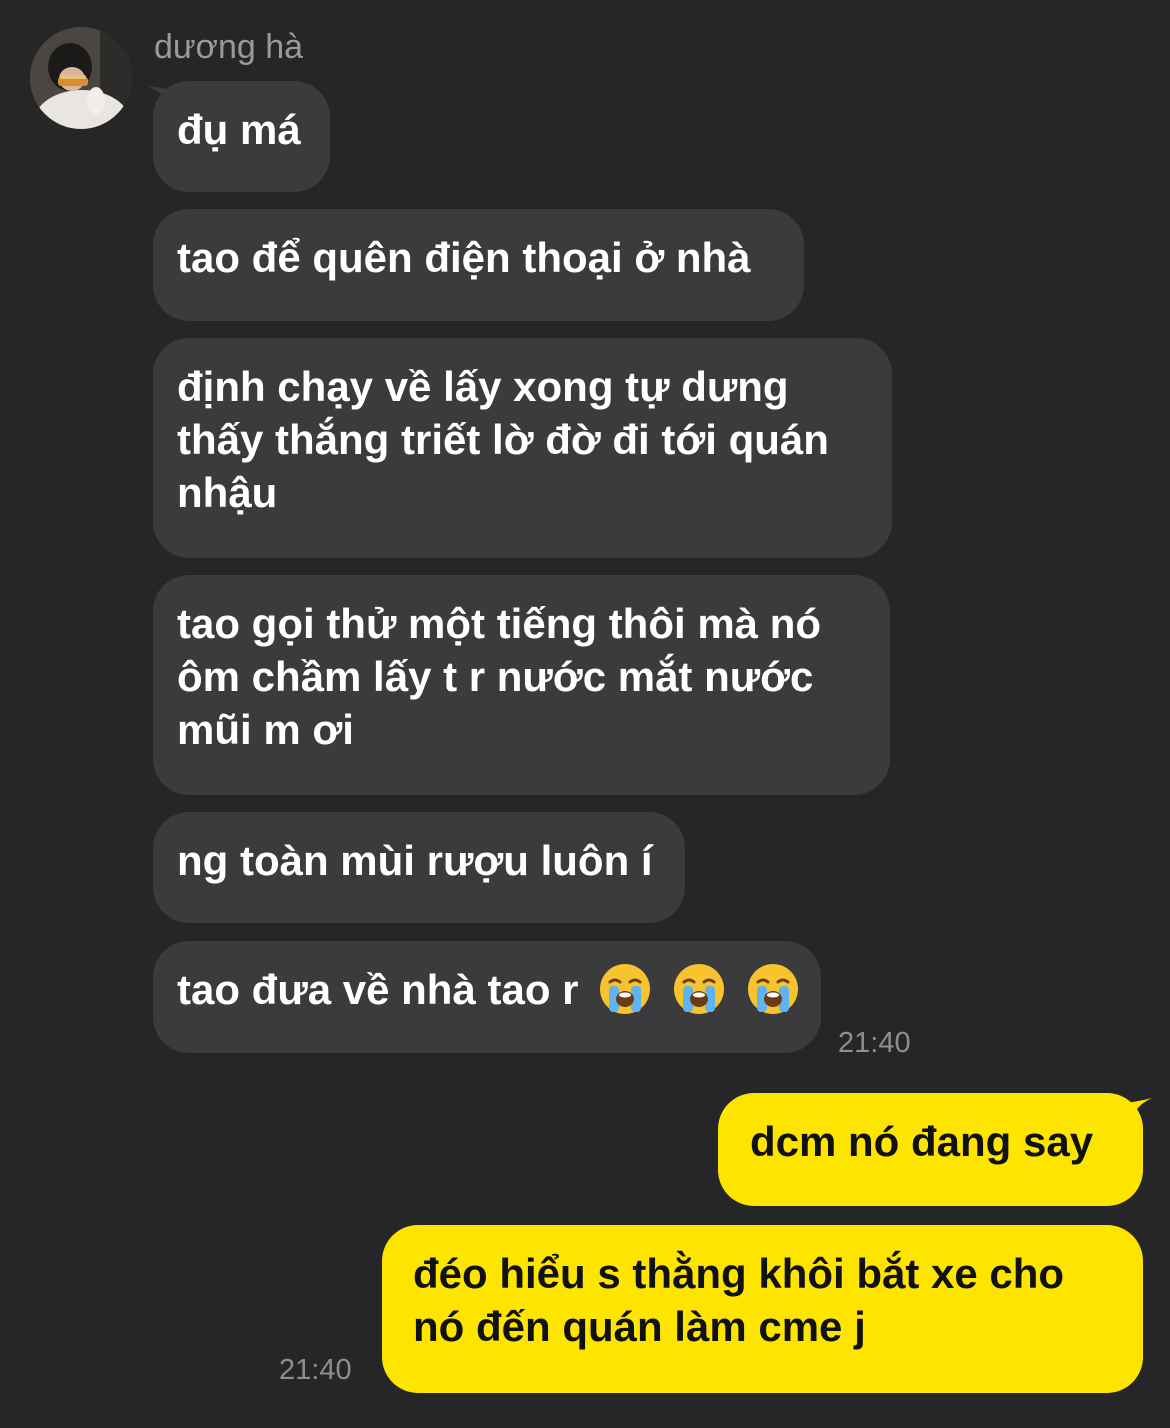 Image resolution: width=1170 pixels, height=1428 pixels. Describe the element at coordinates (315, 1370) in the screenshot. I see `outgoing-timestamp: 21:40` at that location.